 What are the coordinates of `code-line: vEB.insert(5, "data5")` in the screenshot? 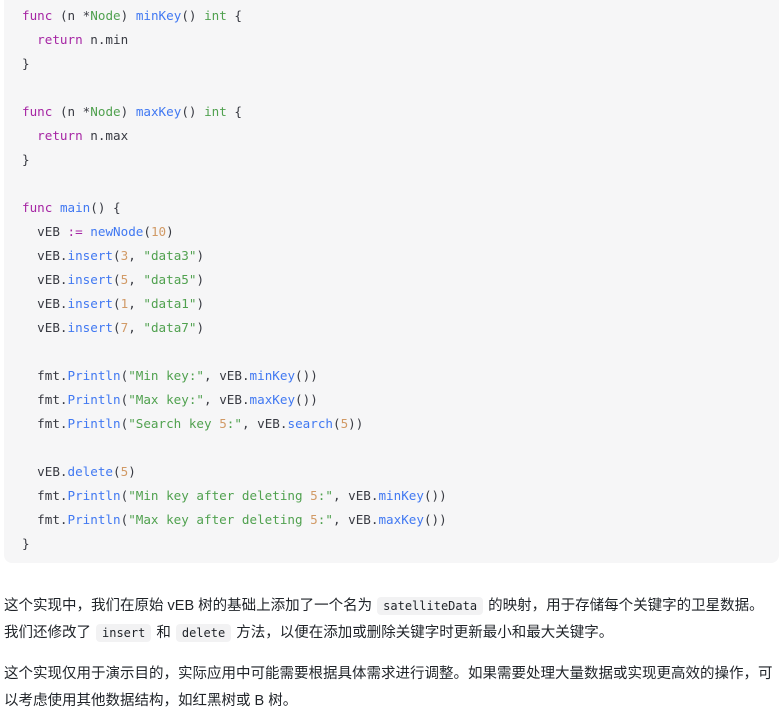 It's located at (121, 279).